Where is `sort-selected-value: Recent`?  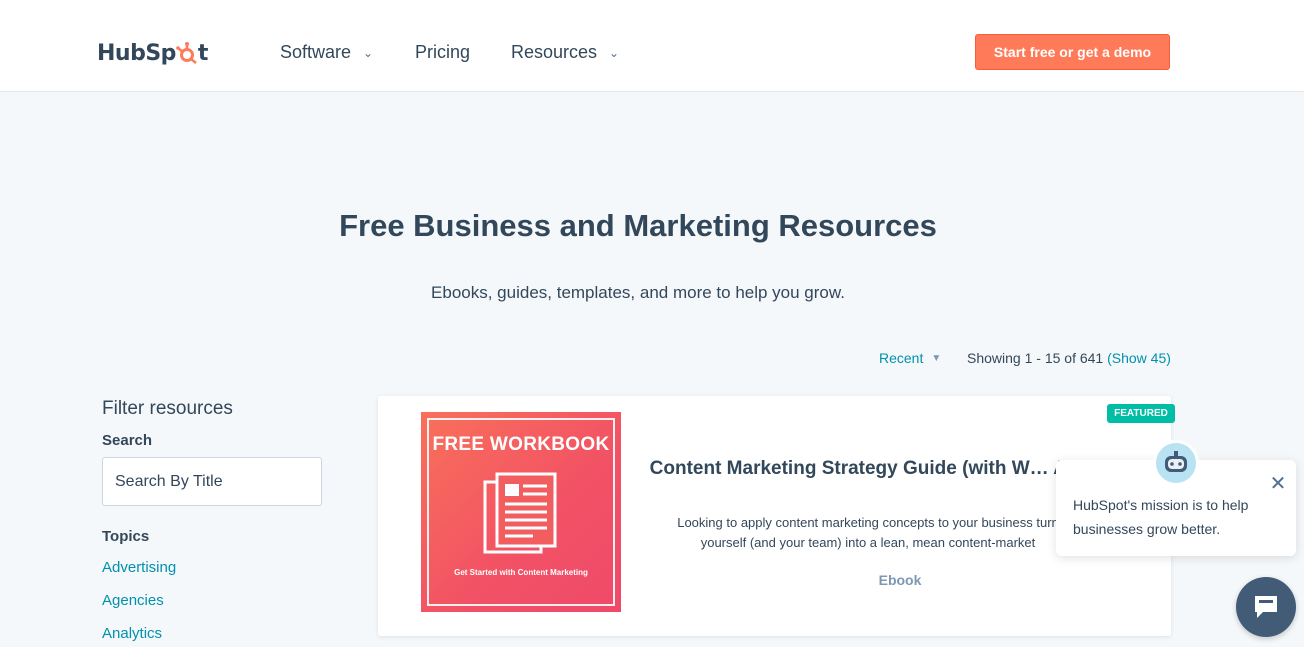
sort-selected-value: Recent is located at coordinates (901, 358).